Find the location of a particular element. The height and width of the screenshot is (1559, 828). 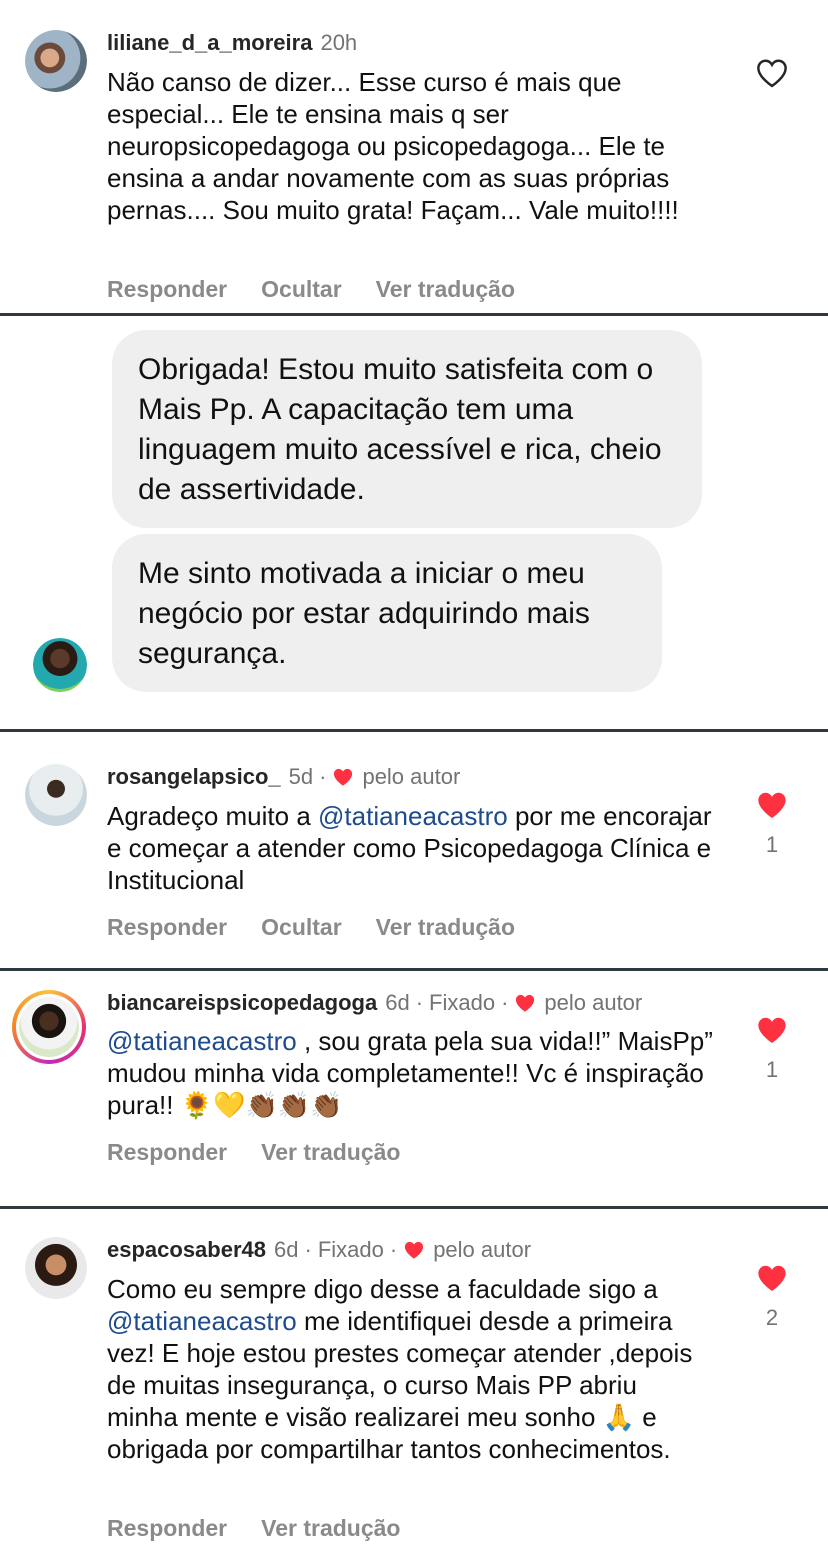

comment-meta: liliane_d_a_moreira 20h is located at coordinates (232, 43).